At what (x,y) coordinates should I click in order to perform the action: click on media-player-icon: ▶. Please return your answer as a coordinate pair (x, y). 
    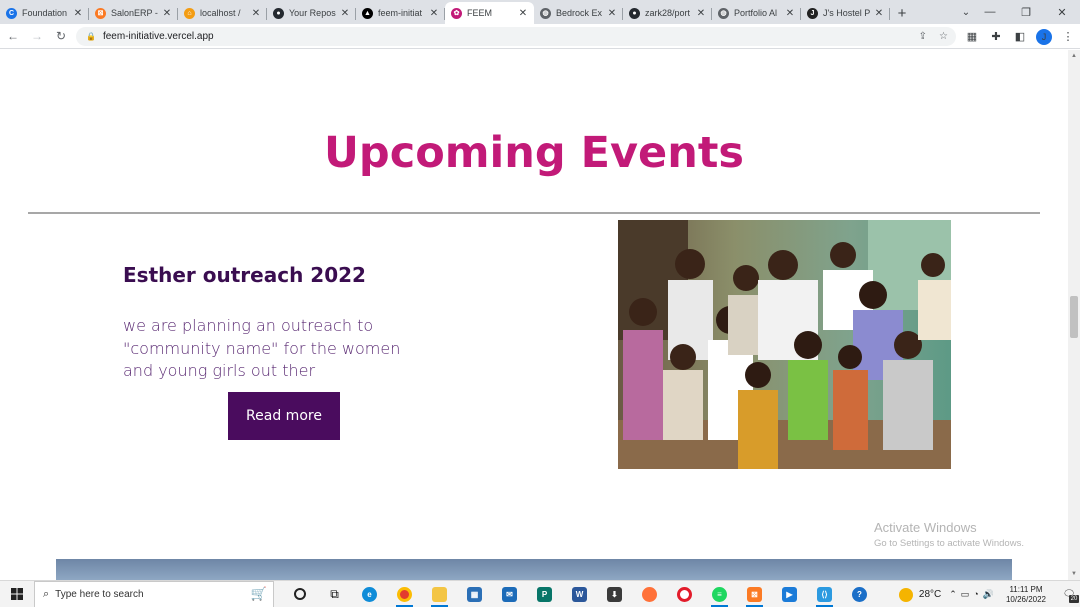
    Looking at the image, I should click on (789, 594).